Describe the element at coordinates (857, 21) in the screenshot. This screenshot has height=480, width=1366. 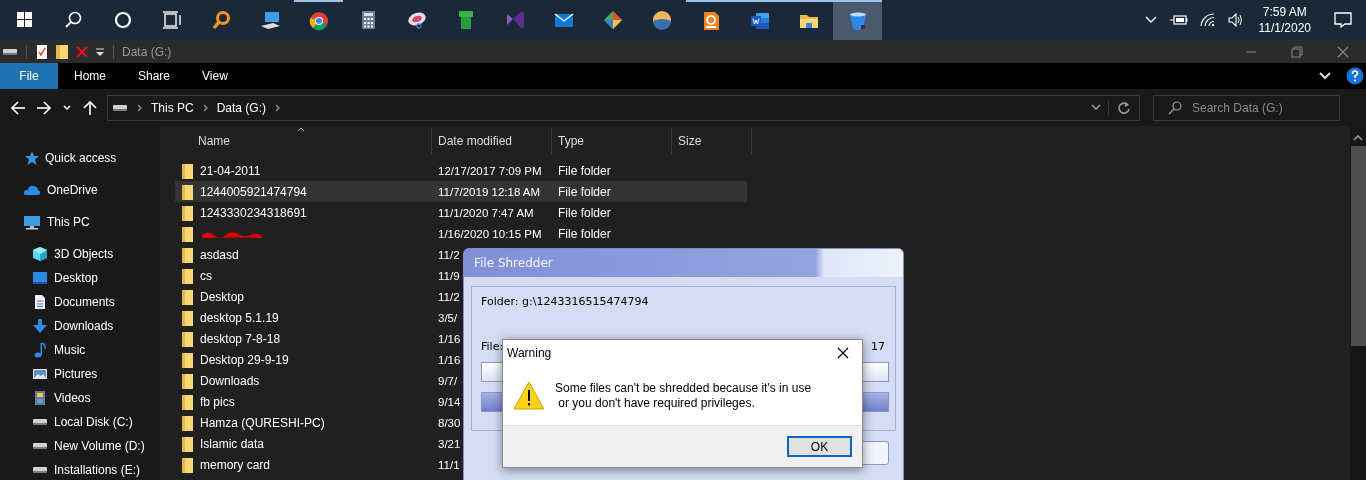
I see `bucket-icon` at that location.